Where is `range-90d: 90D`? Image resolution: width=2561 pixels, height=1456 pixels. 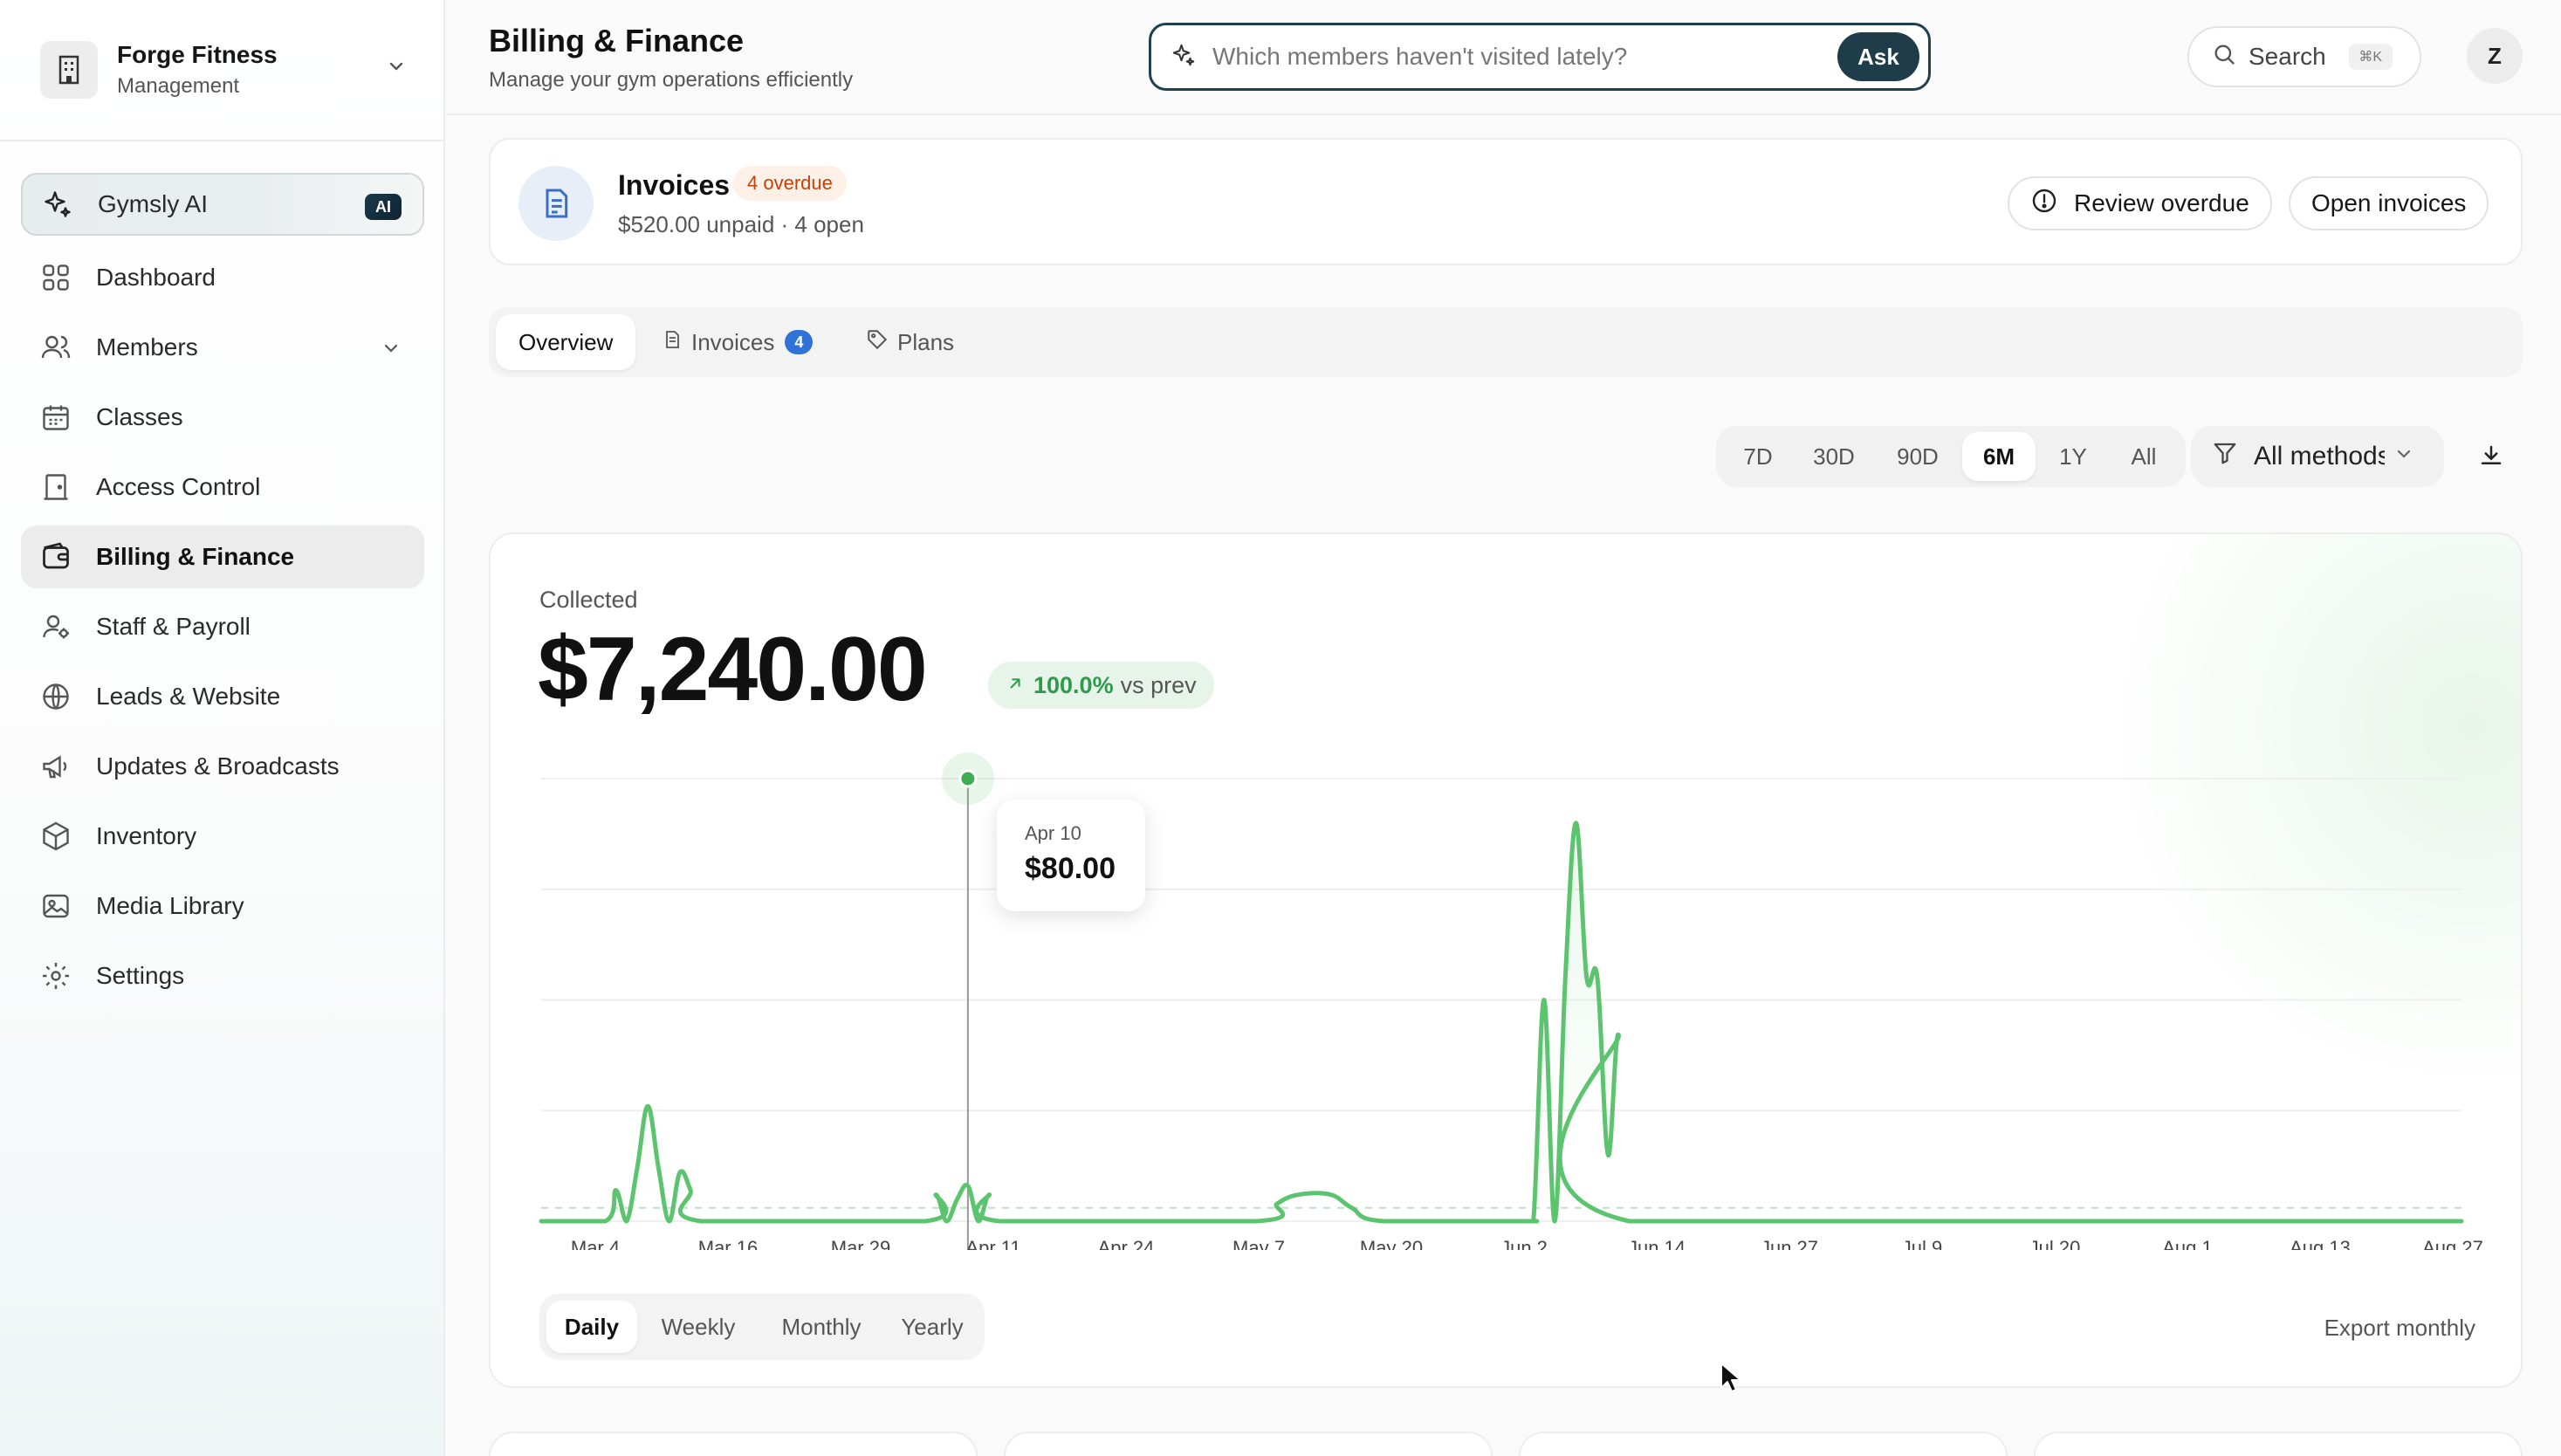
range-90d: 90D is located at coordinates (1918, 456).